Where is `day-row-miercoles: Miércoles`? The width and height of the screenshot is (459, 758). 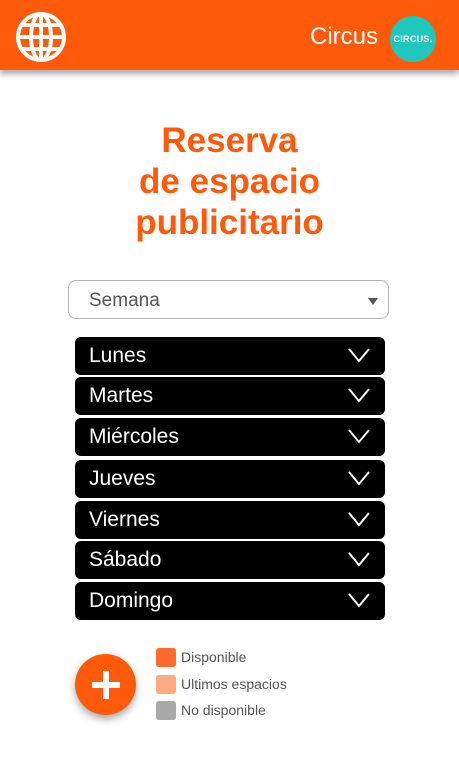
day-row-miercoles: Miércoles is located at coordinates (230, 437).